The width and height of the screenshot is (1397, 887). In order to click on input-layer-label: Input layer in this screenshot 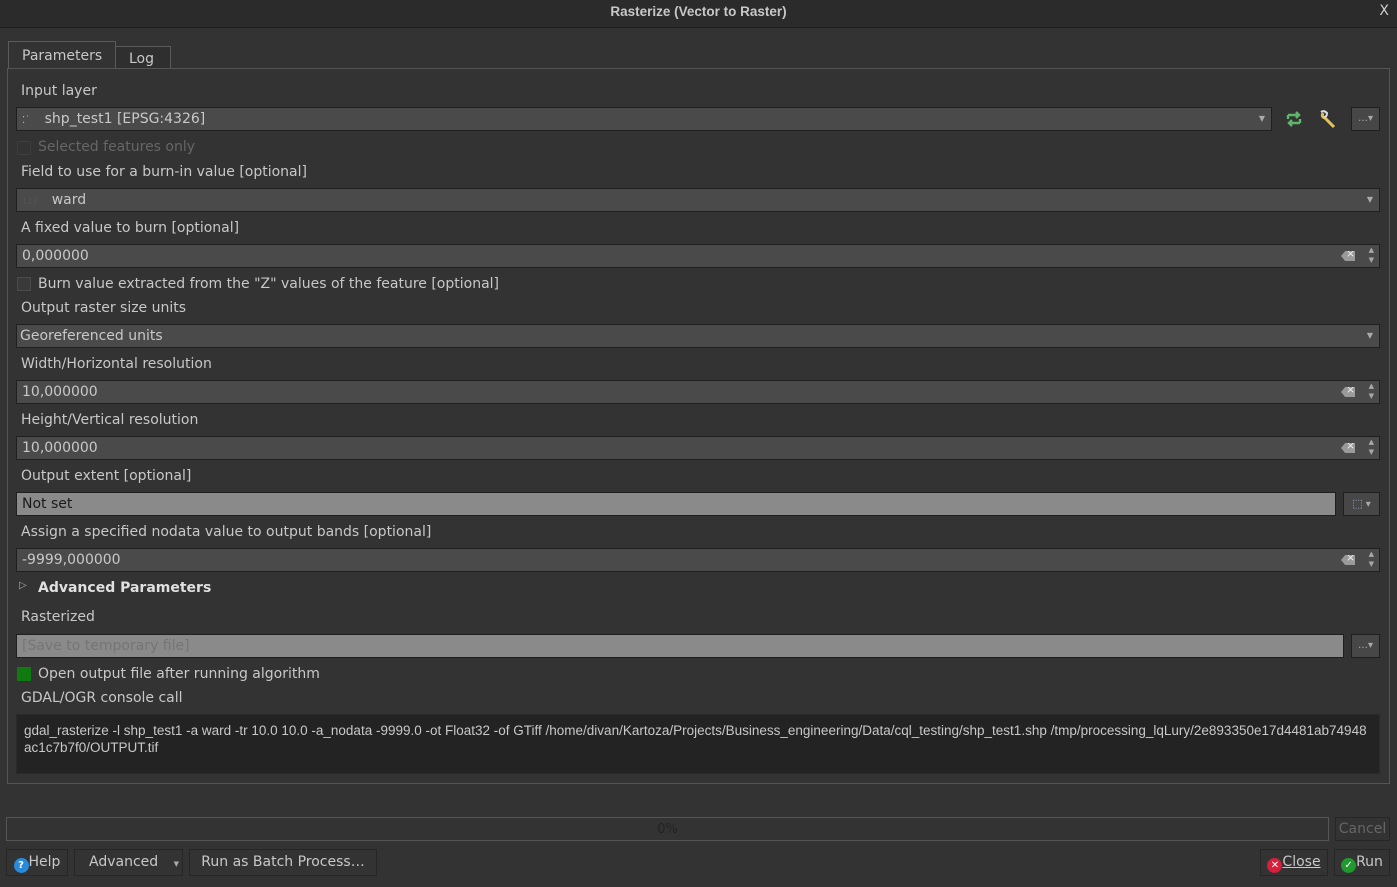, I will do `click(59, 91)`.